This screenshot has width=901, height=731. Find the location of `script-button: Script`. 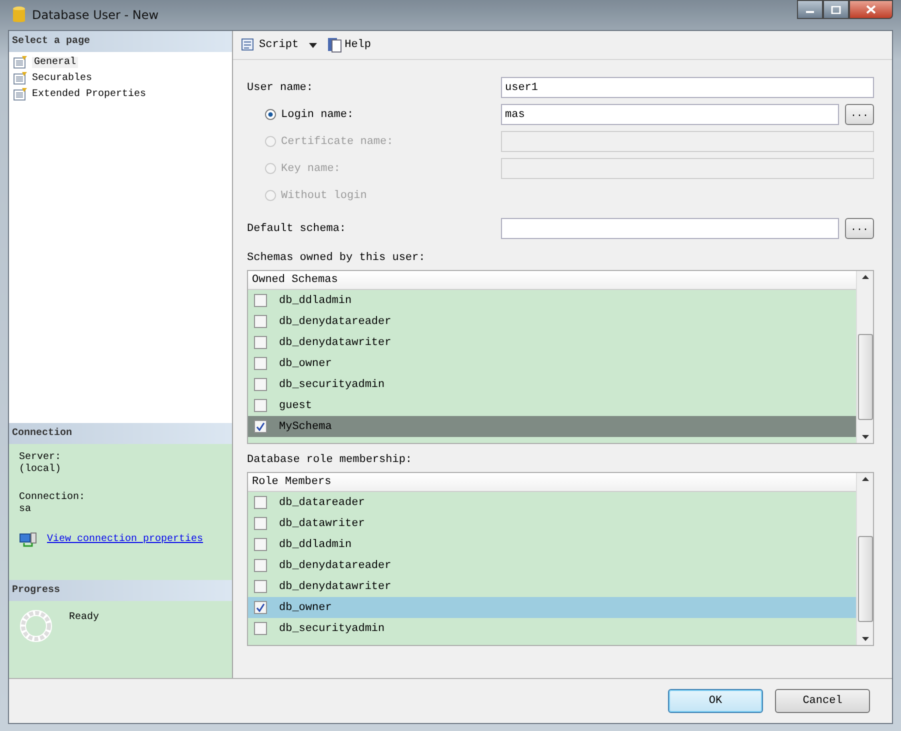

script-button: Script is located at coordinates (269, 45).